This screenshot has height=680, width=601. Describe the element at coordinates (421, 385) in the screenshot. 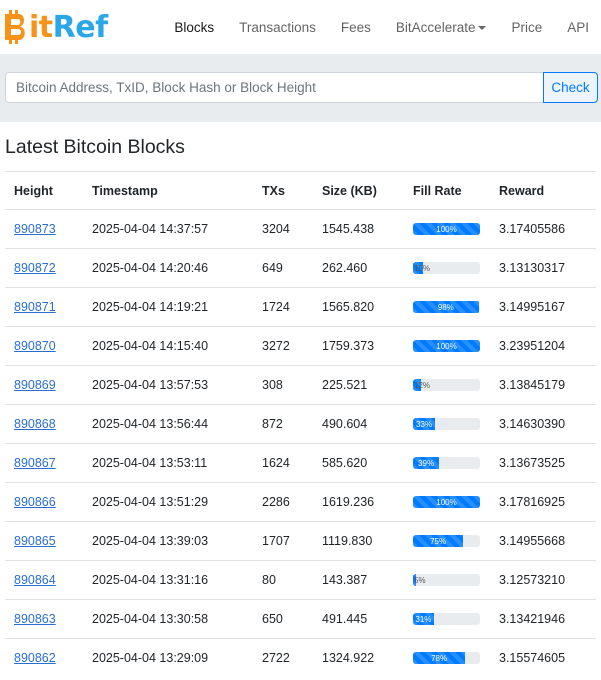

I see `fill-rate-bar: 12%` at that location.